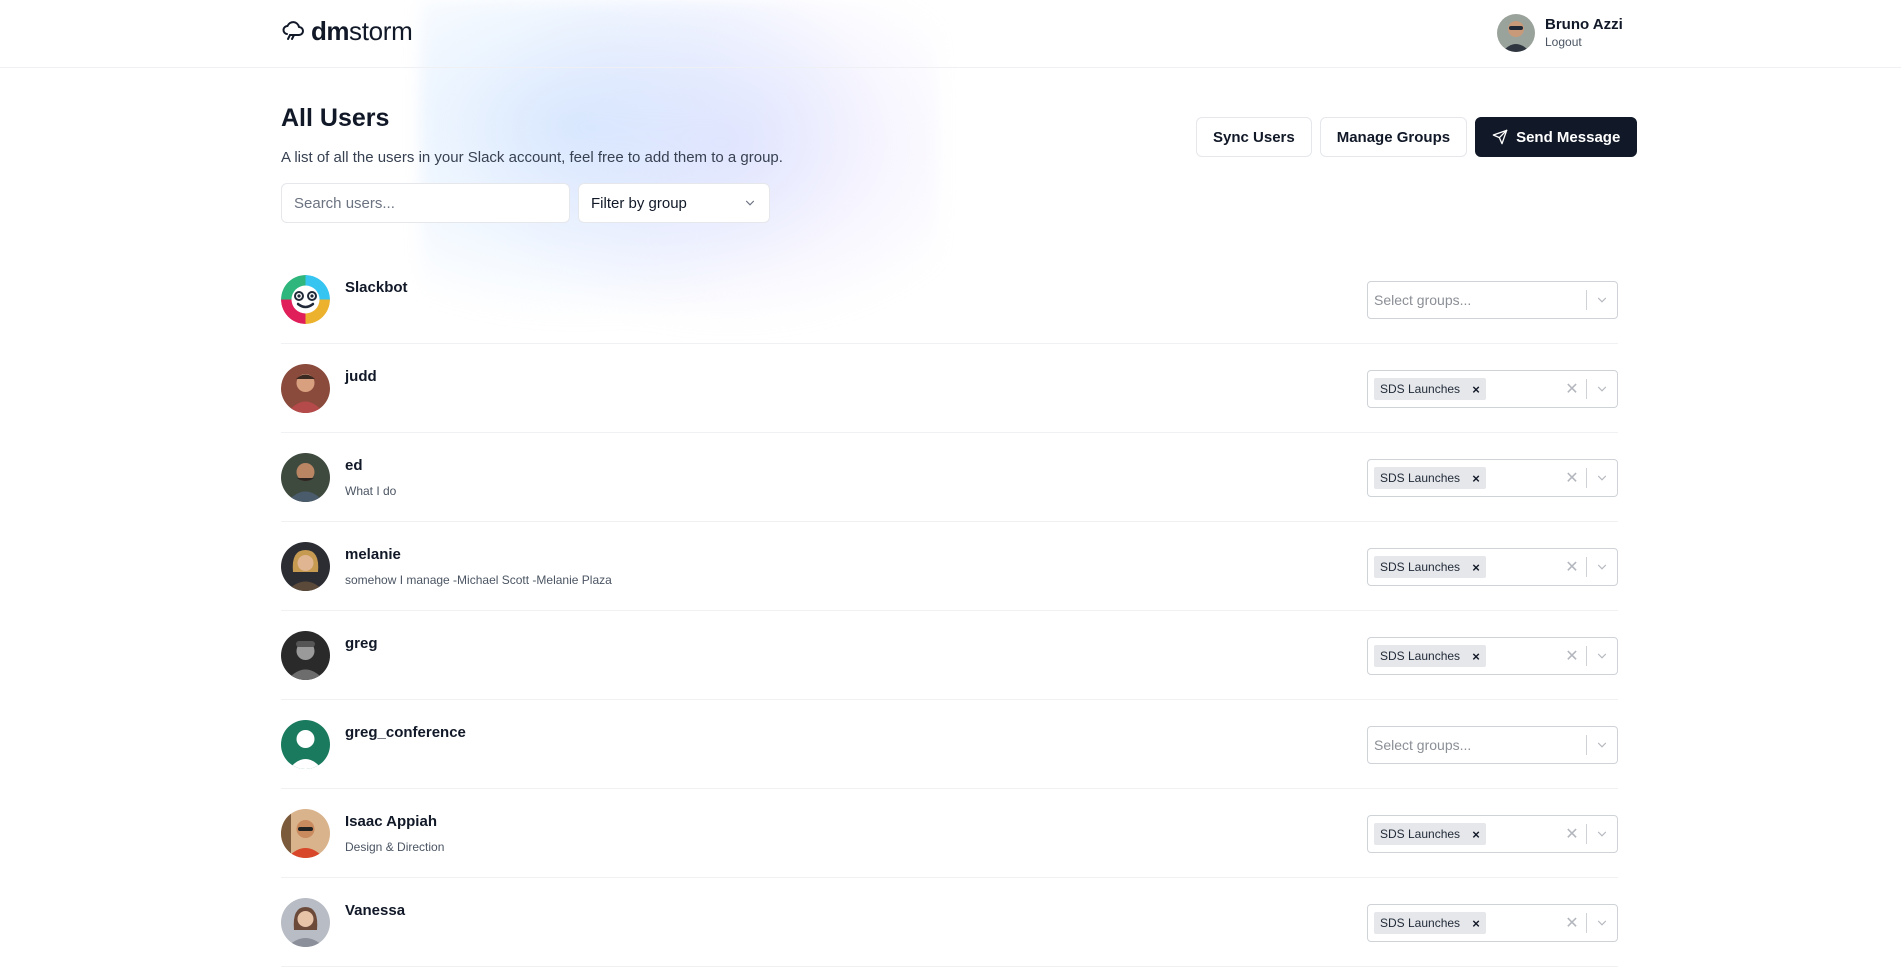 The width and height of the screenshot is (1901, 975). What do you see at coordinates (391, 821) in the screenshot?
I see `user-name: Isaac Appiah` at bounding box center [391, 821].